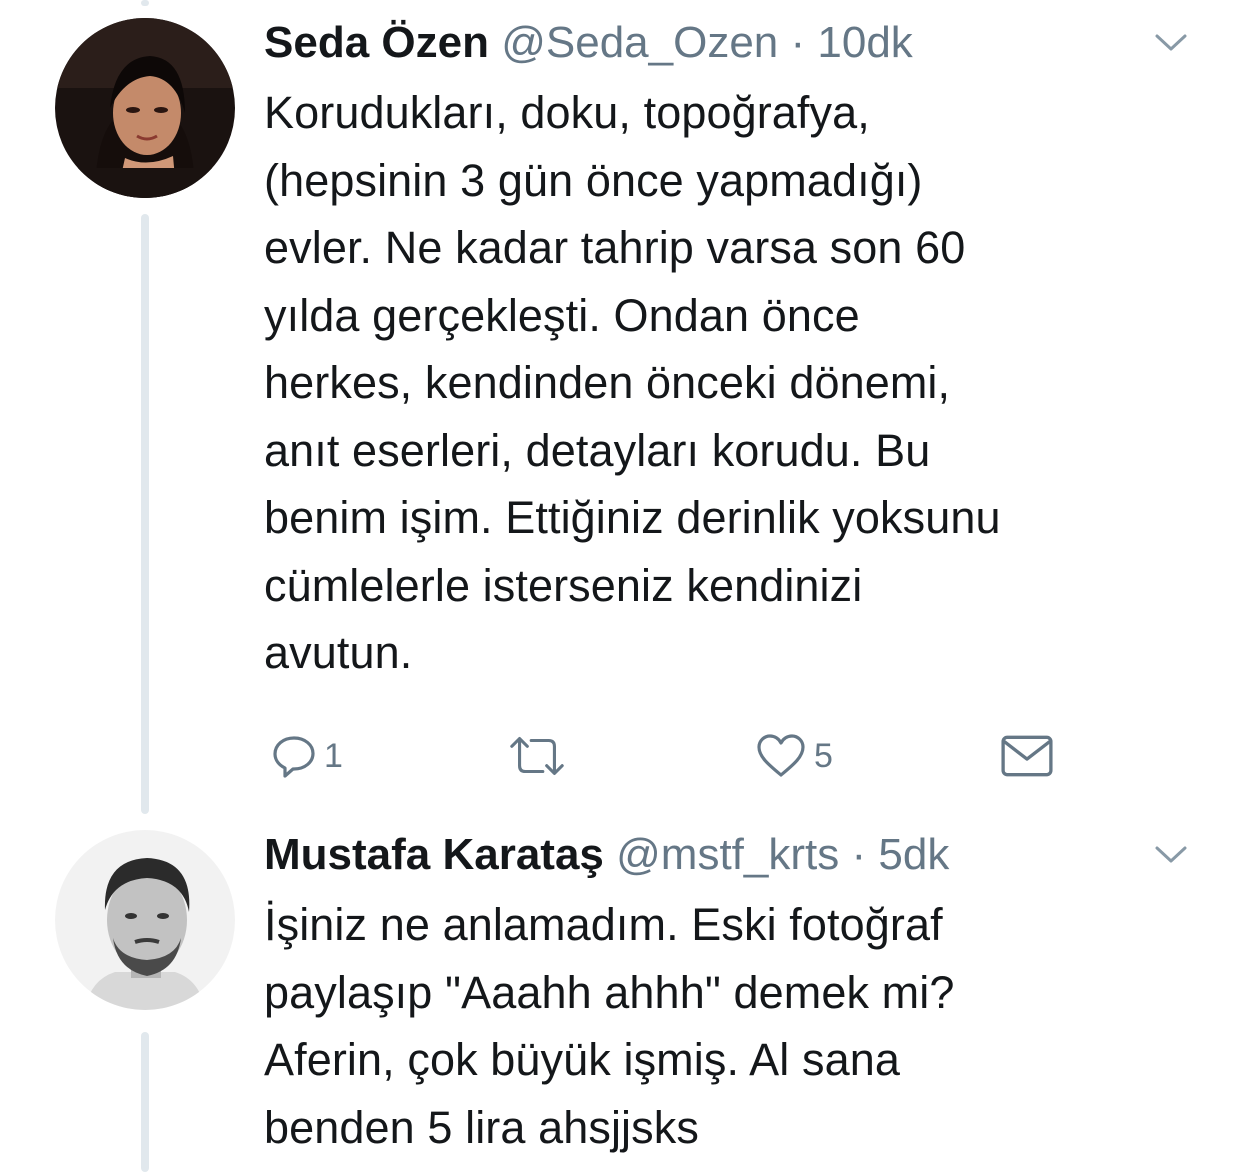 This screenshot has width=1242, height=1172. What do you see at coordinates (567, 112) in the screenshot?
I see `tweet-text-line: Korudukları, doku, topoğrafya,` at bounding box center [567, 112].